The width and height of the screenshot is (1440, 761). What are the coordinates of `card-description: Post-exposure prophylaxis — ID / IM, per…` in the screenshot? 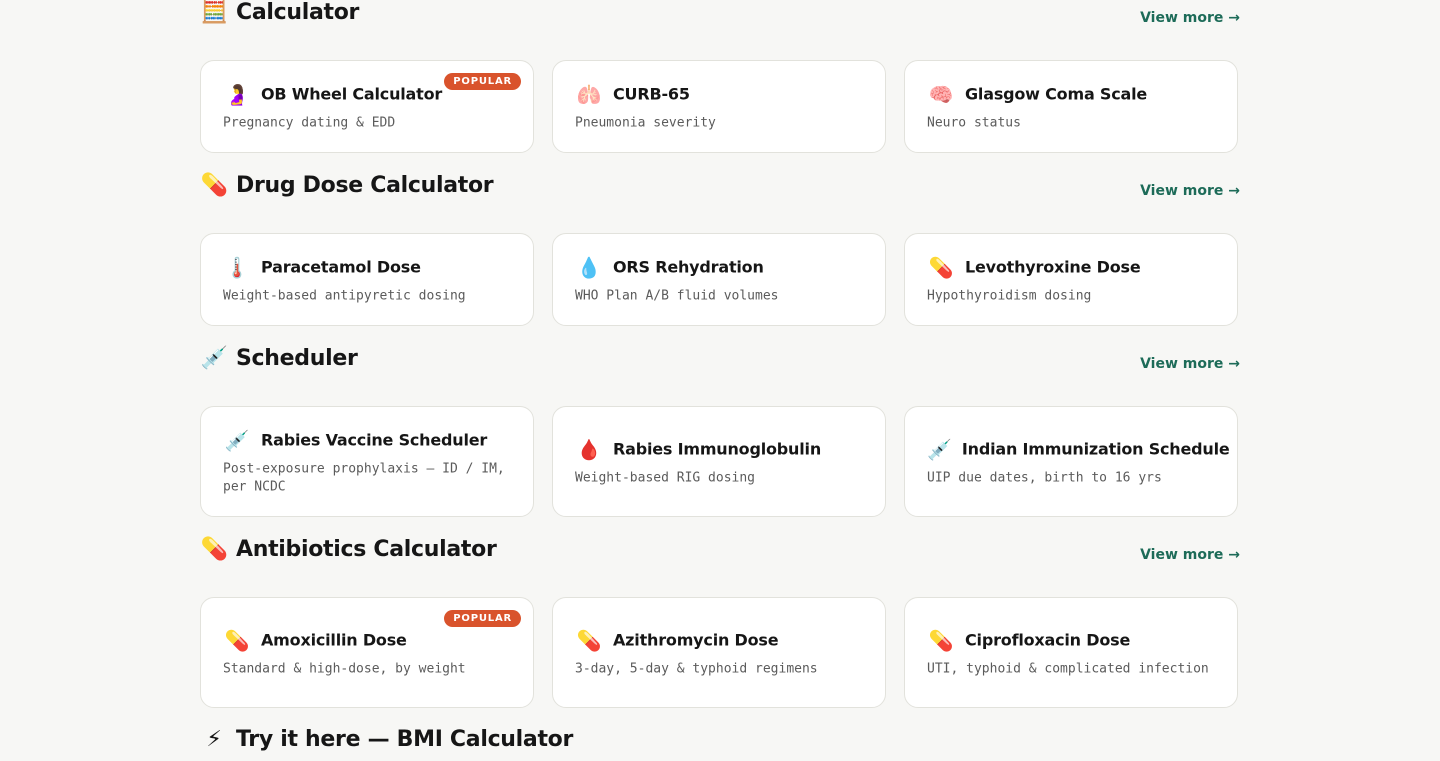 It's located at (364, 477).